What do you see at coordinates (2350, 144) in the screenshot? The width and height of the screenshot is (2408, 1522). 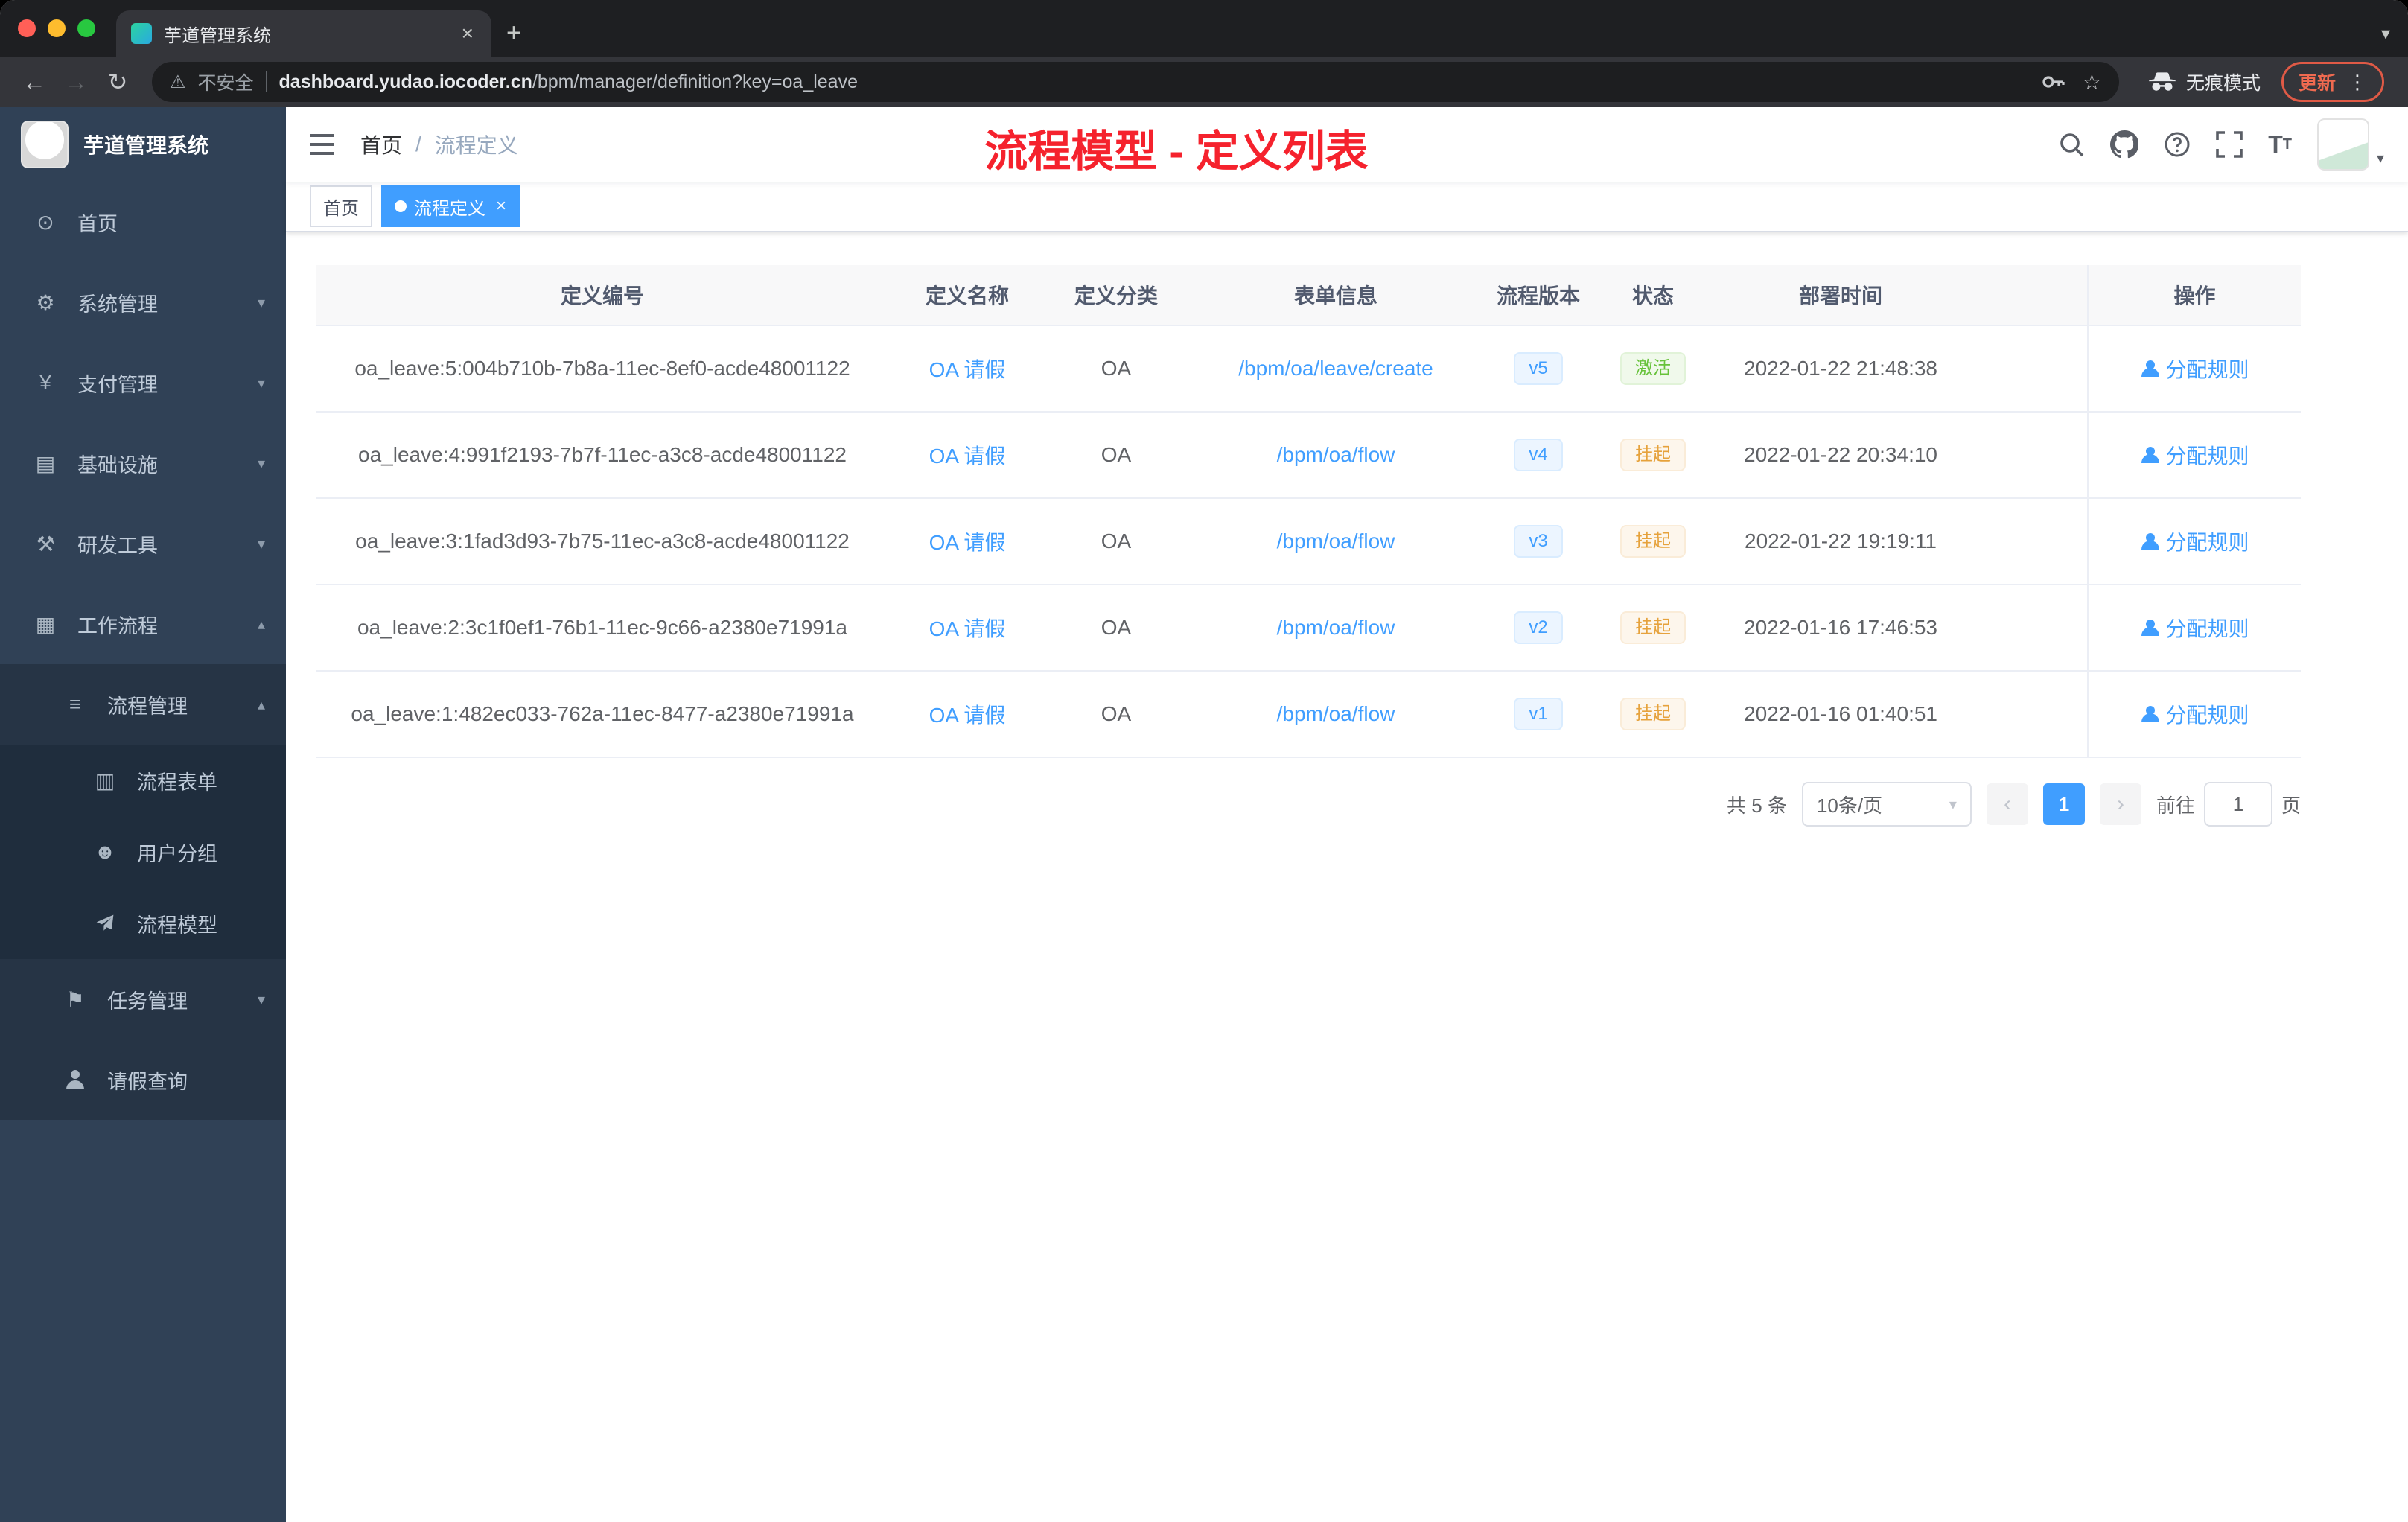 I see `user-avatar: ▾` at bounding box center [2350, 144].